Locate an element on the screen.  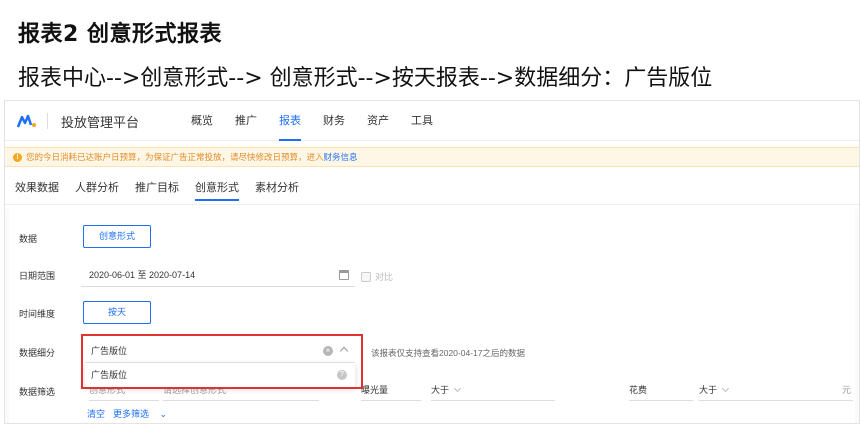
data-filter-label: 数据筛选 is located at coordinates (37, 392).